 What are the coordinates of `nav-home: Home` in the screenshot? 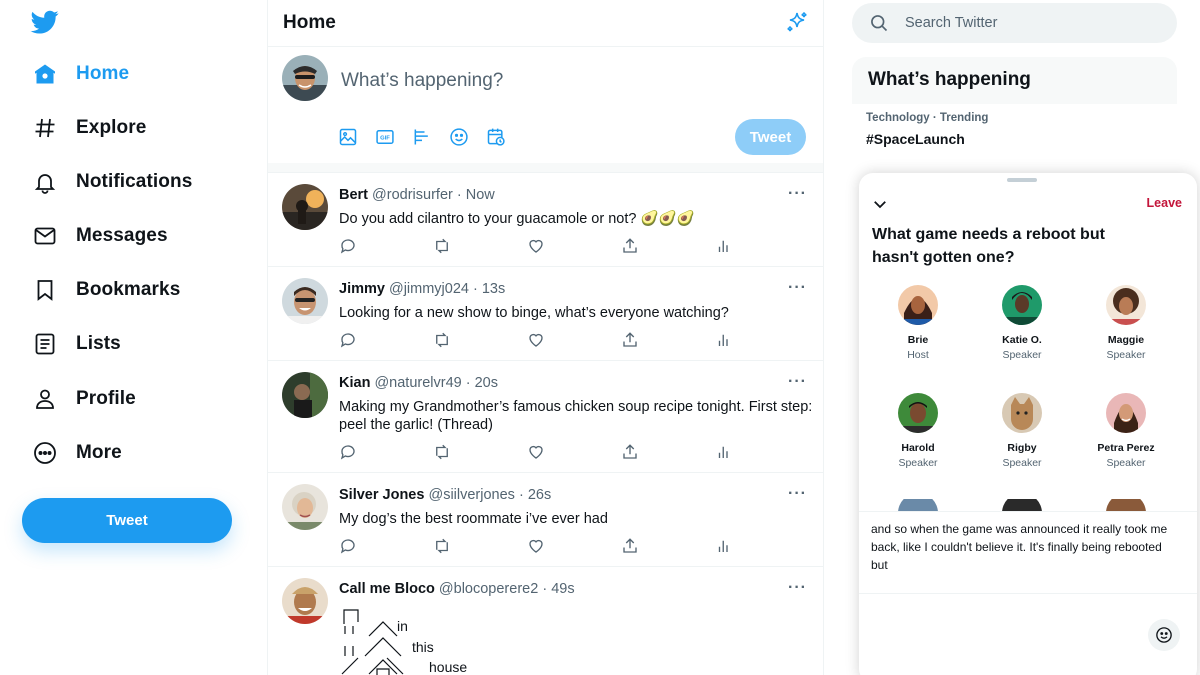 It's located at (79, 74).